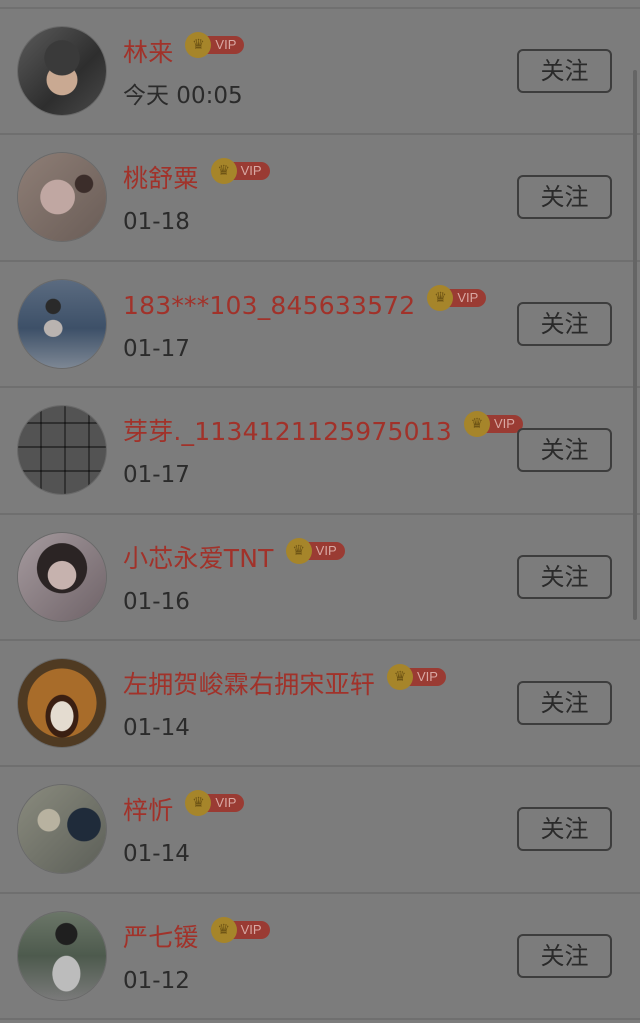 The width and height of the screenshot is (640, 1023). I want to click on list-item: 小芯永爱TNT ♛ VIP 01-16 关注, so click(320, 578).